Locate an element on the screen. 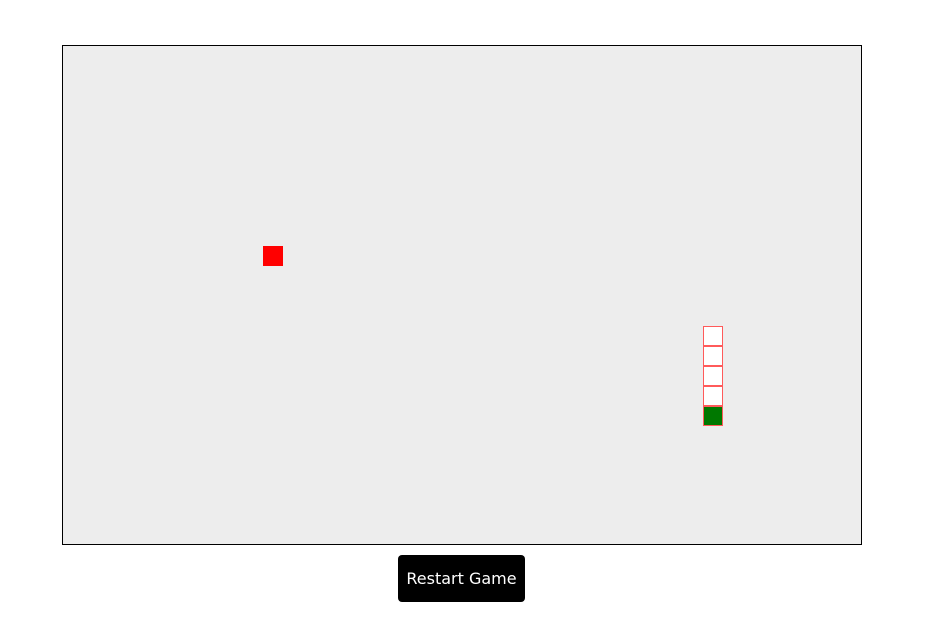 The width and height of the screenshot is (932, 642). restart-game-button: Restart Game is located at coordinates (461, 578).